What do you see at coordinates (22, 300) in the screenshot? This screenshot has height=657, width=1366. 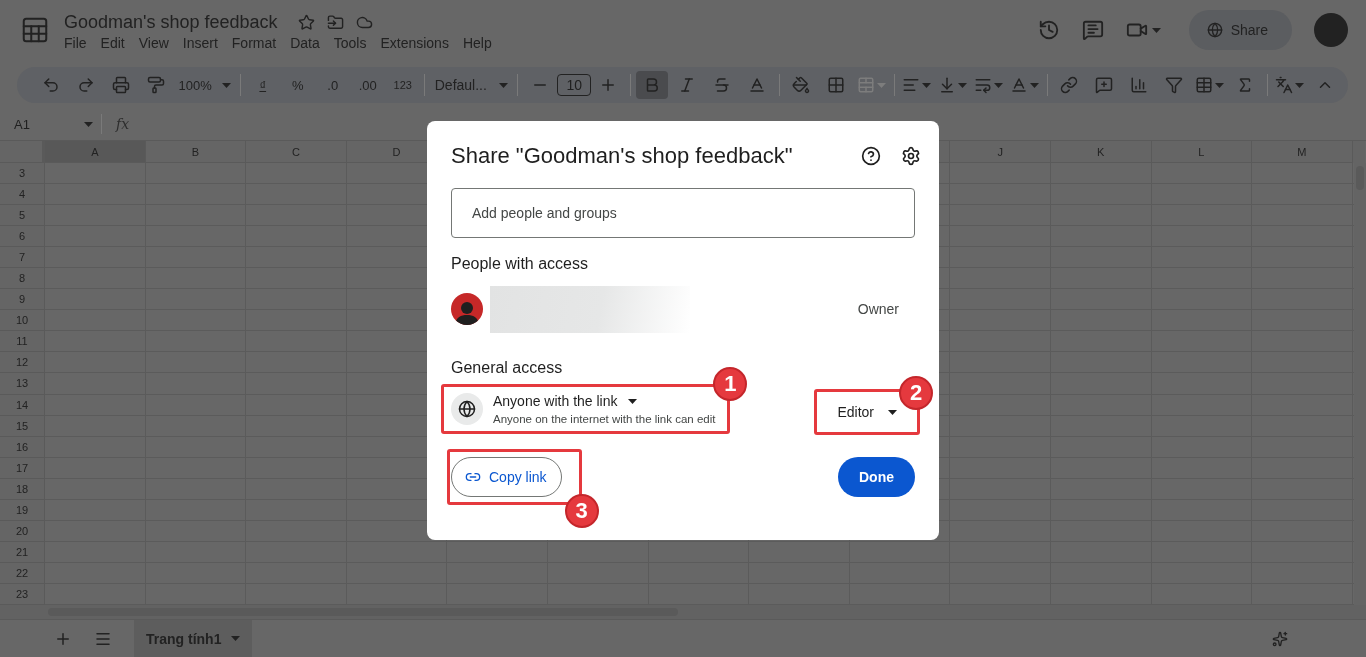 I see `row-number: 9` at bounding box center [22, 300].